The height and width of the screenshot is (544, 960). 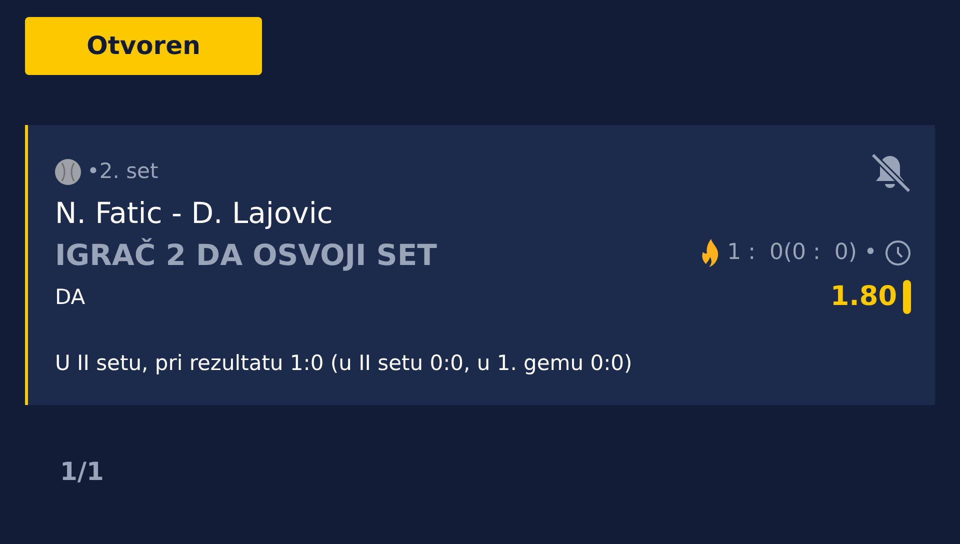 I want to click on bell-muted-icon, so click(x=890, y=172).